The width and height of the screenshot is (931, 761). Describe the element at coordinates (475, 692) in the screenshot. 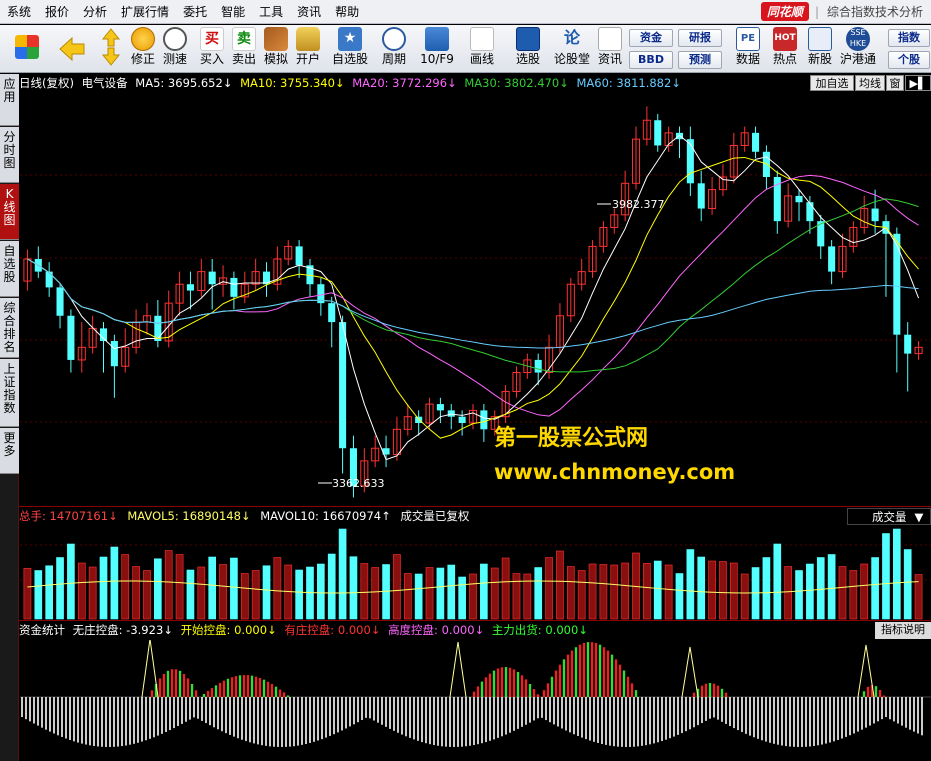

I see `capital-layer` at that location.